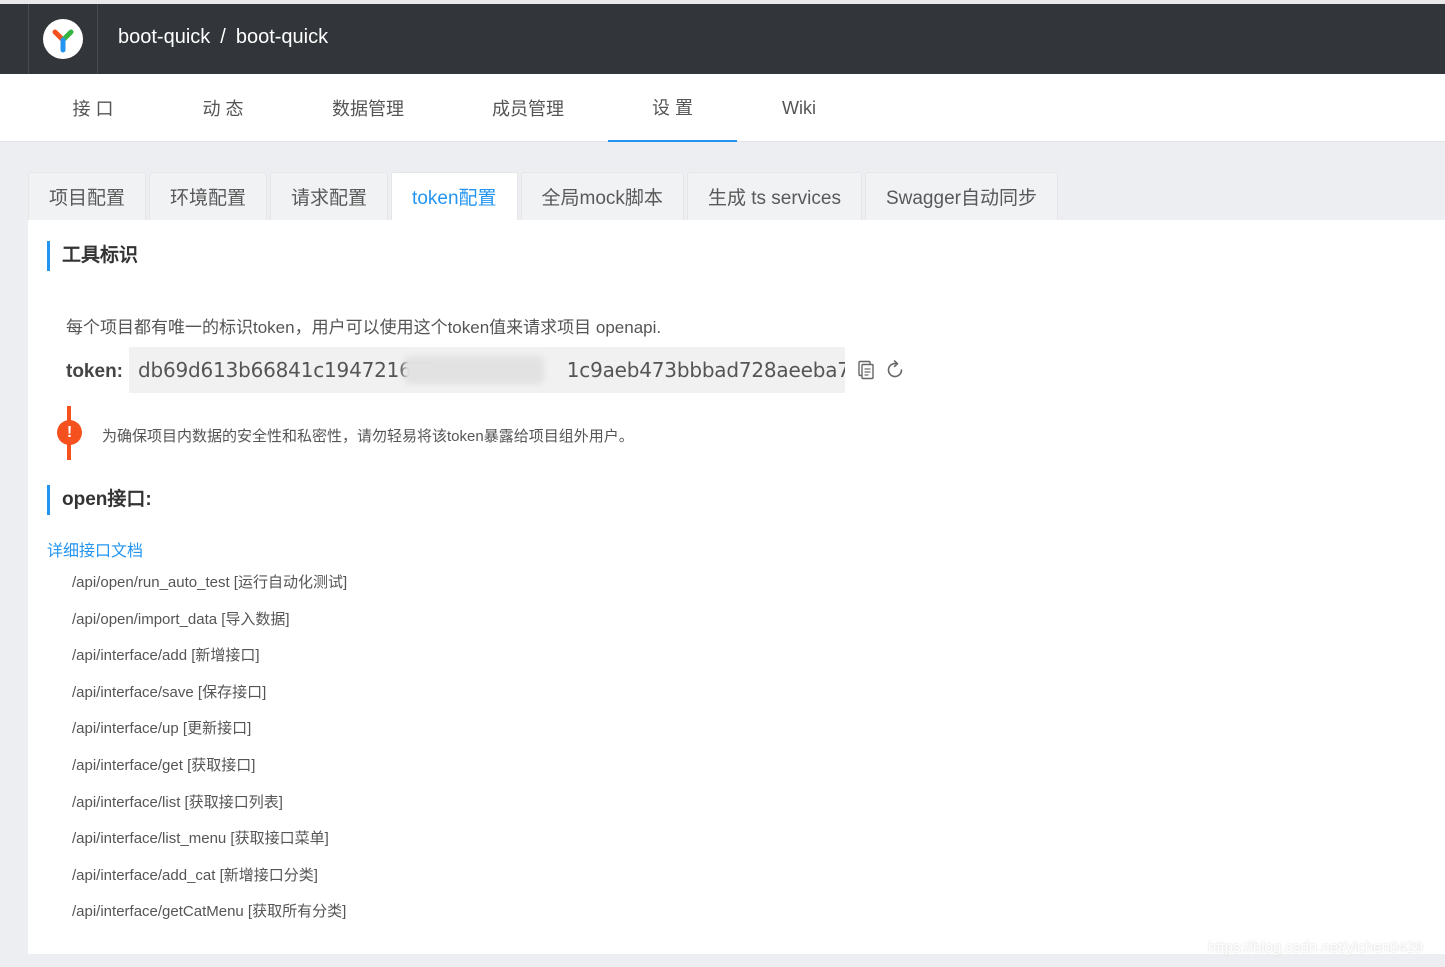 Image resolution: width=1445 pixels, height=967 pixels. I want to click on section-title-open-api: open接口:, so click(99, 500).